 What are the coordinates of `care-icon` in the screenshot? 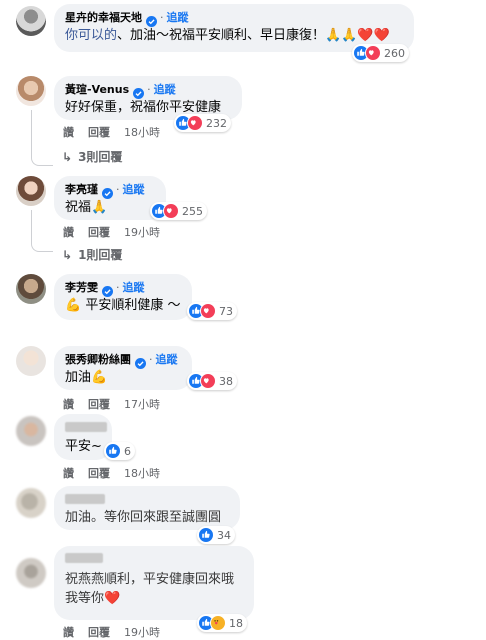 It's located at (218, 623).